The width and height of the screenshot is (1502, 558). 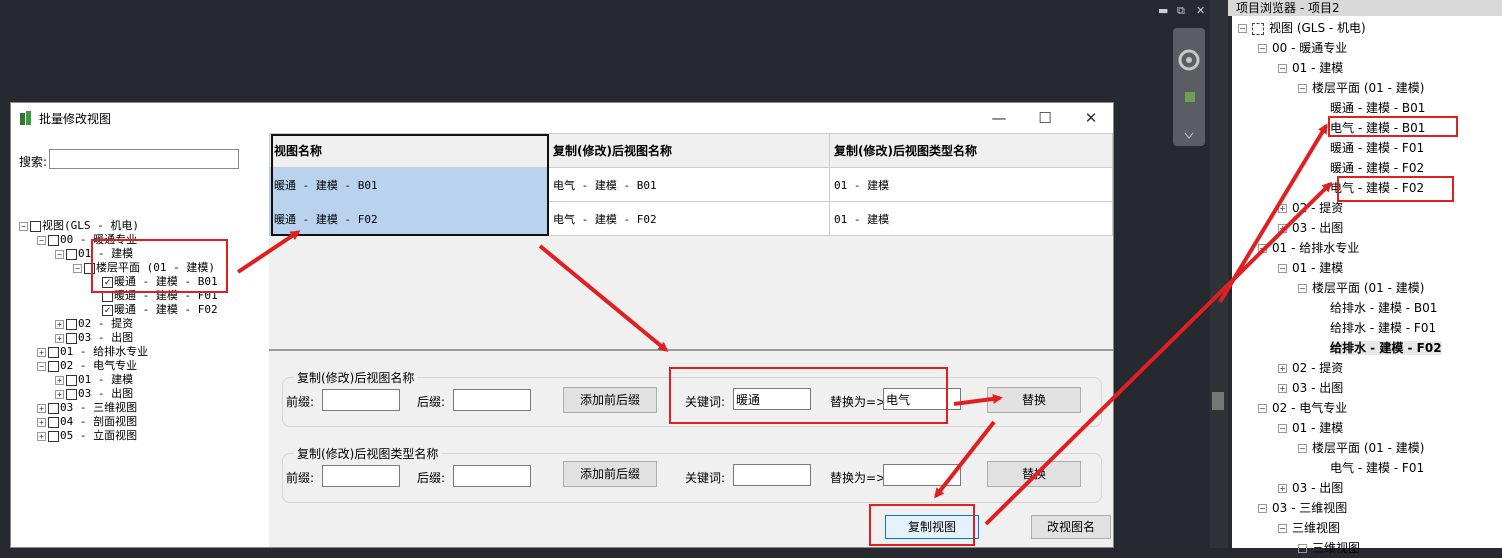 What do you see at coordinates (1302, 508) in the screenshot?
I see `browser-item: −03 - 三维视图` at bounding box center [1302, 508].